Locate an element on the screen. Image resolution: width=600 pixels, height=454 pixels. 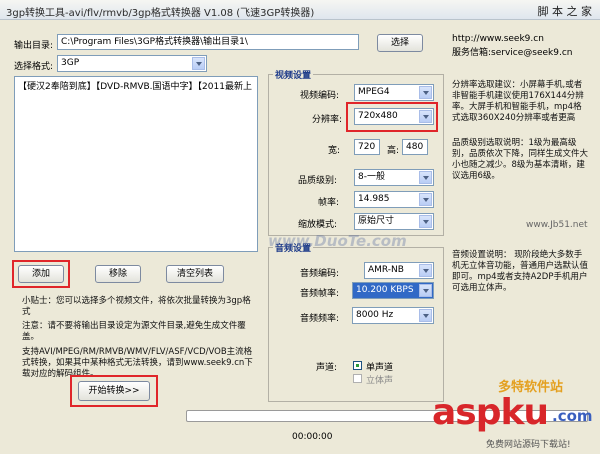
resolution-value: 720x480 is located at coordinates (378, 116).